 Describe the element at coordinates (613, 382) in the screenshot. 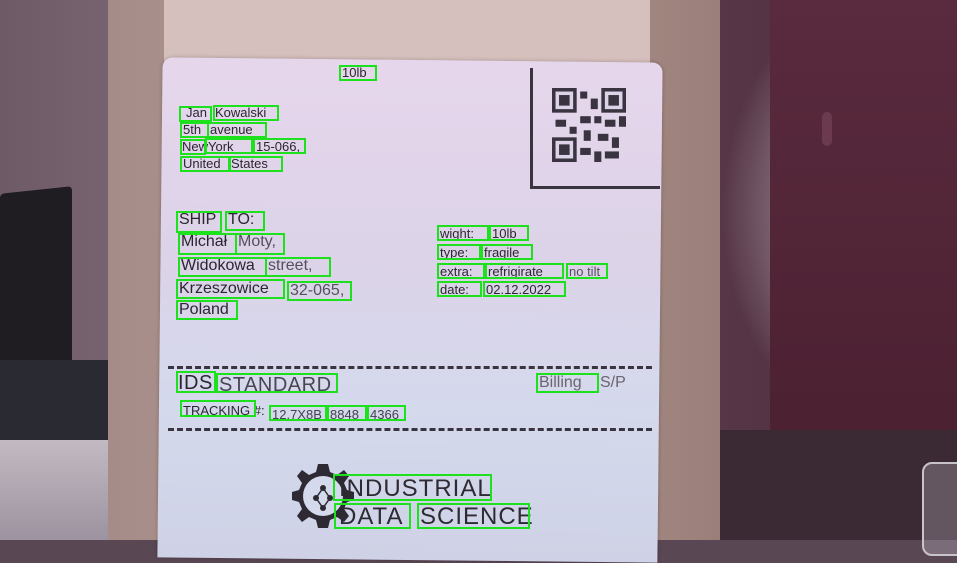

I see `billing-suffix: S/P` at that location.